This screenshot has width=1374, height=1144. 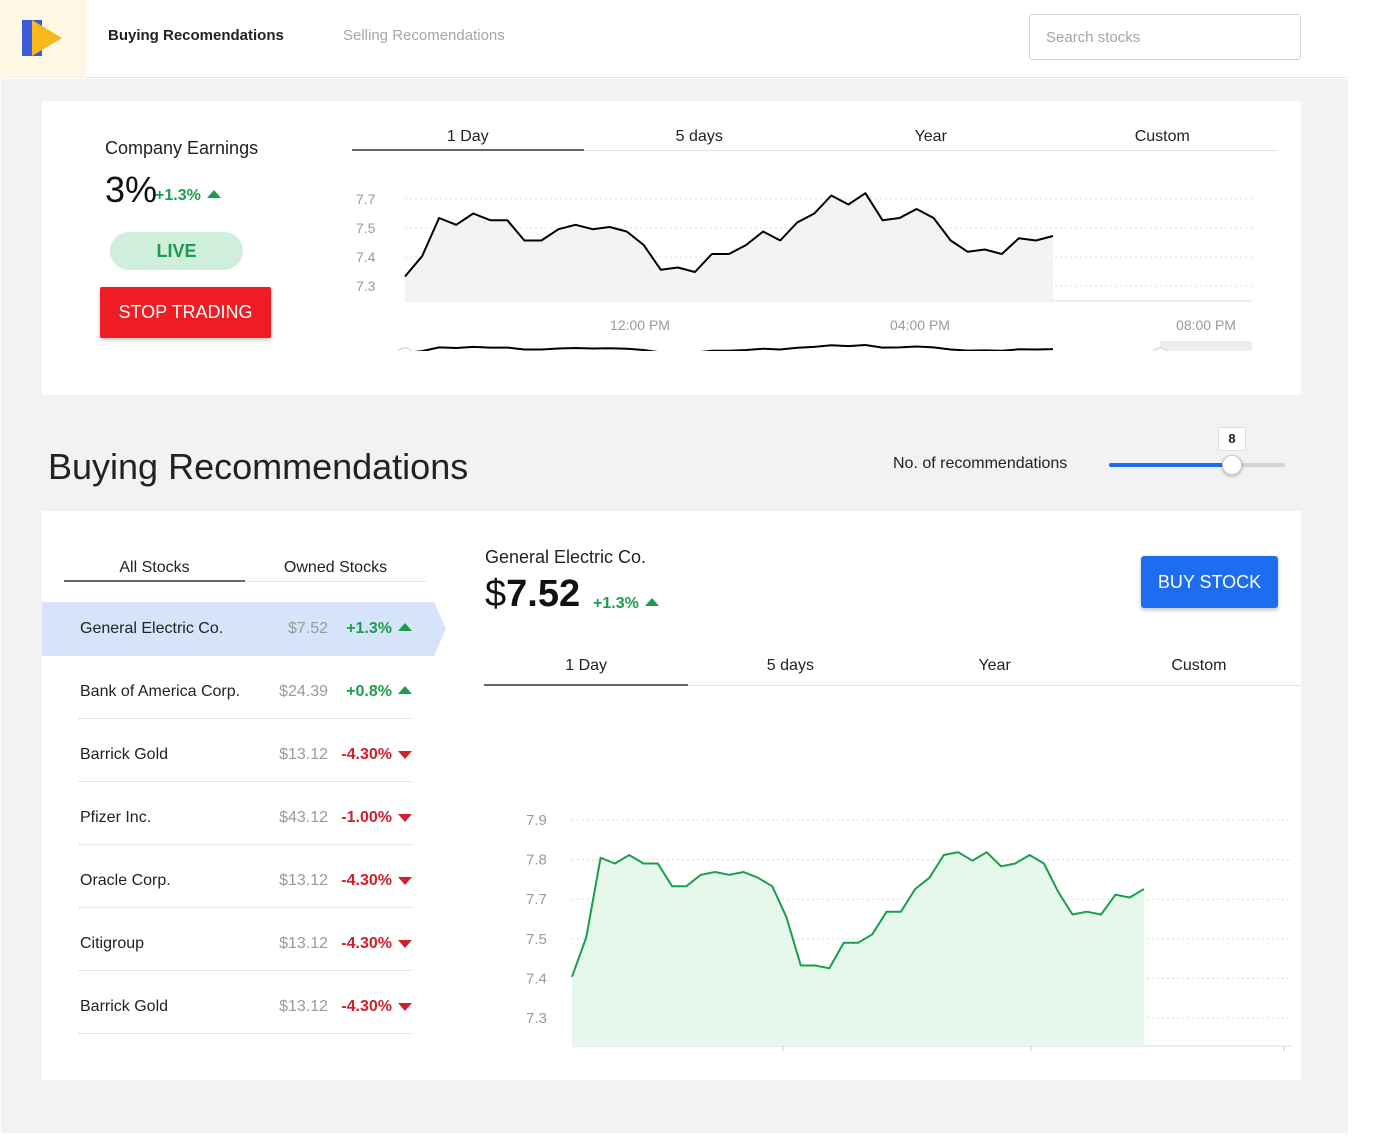 What do you see at coordinates (196, 35) in the screenshot?
I see `nav-tab-buying: Buying Recomendations` at bounding box center [196, 35].